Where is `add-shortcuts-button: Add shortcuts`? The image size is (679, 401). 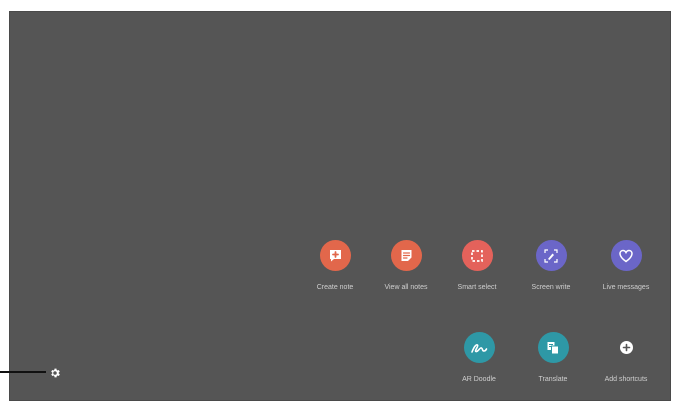 add-shortcuts-button: Add shortcuts is located at coordinates (626, 358).